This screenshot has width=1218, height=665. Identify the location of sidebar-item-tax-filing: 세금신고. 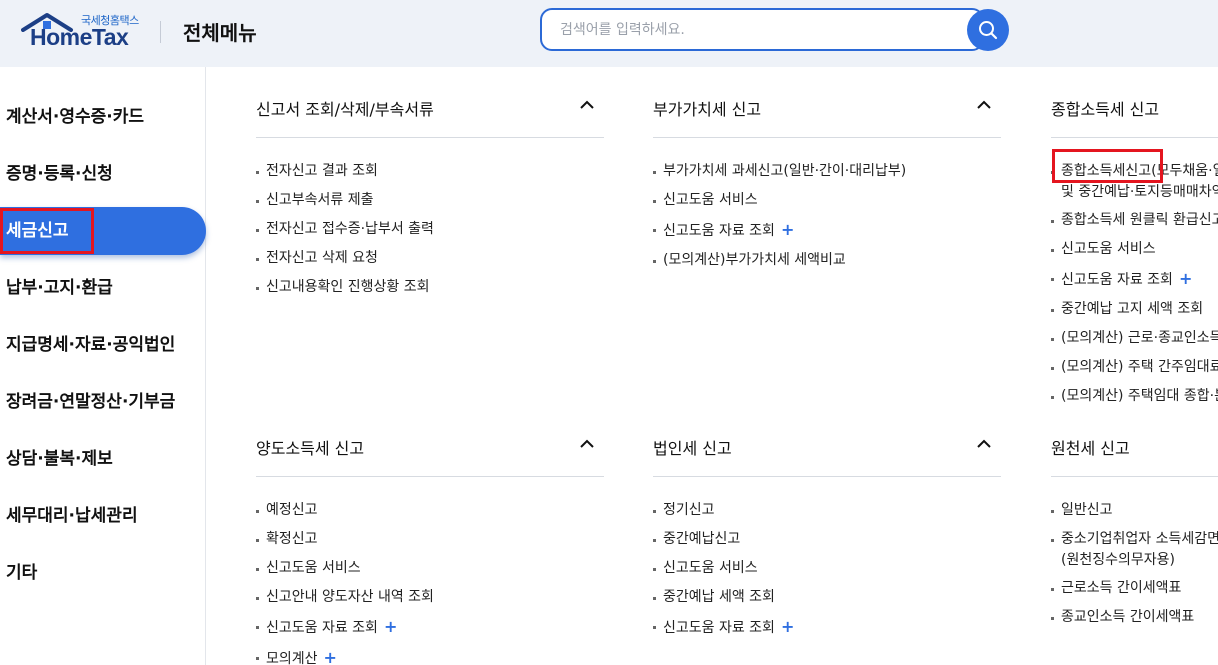
(103, 231).